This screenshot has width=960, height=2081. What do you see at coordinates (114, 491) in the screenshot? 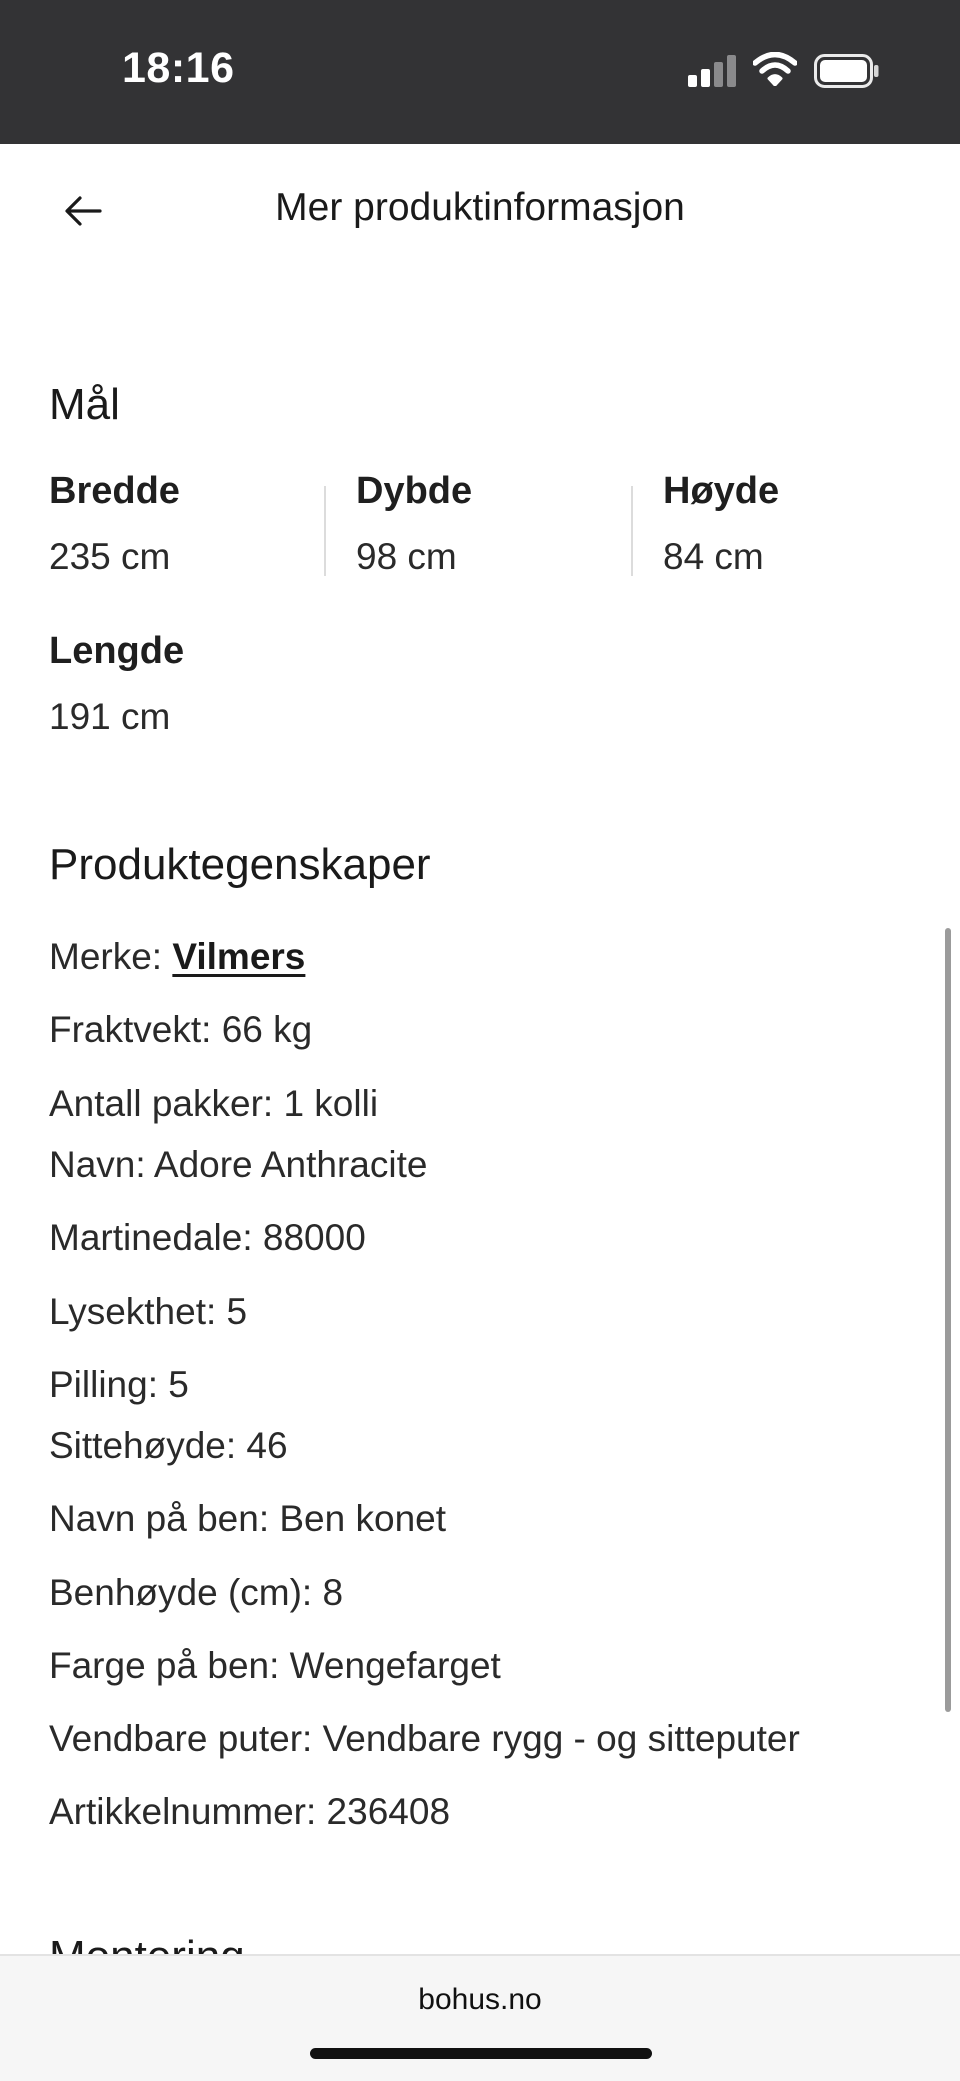
I see `dimension-label-width: Bredde` at bounding box center [114, 491].